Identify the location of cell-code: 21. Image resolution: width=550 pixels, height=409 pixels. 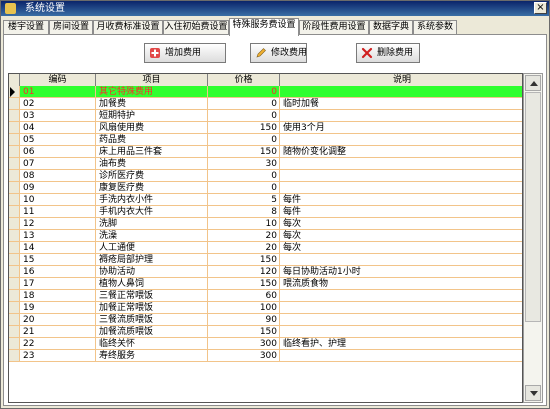
(58, 332).